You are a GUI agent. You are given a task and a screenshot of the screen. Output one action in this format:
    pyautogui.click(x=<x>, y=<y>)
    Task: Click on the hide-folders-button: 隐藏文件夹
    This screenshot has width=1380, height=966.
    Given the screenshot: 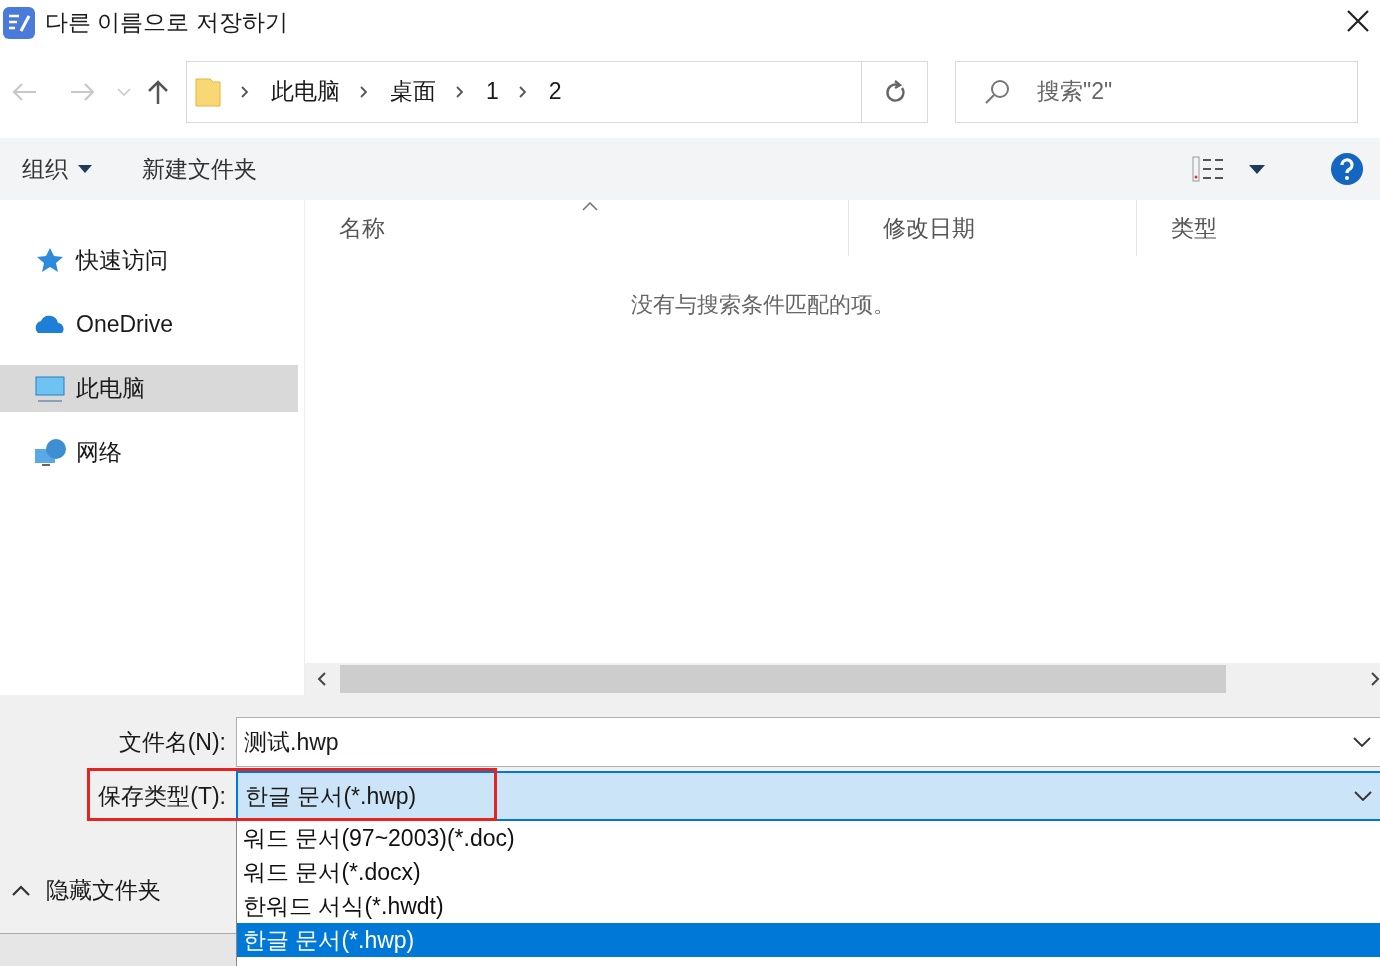 What is the action you would take?
    pyautogui.click(x=86, y=890)
    